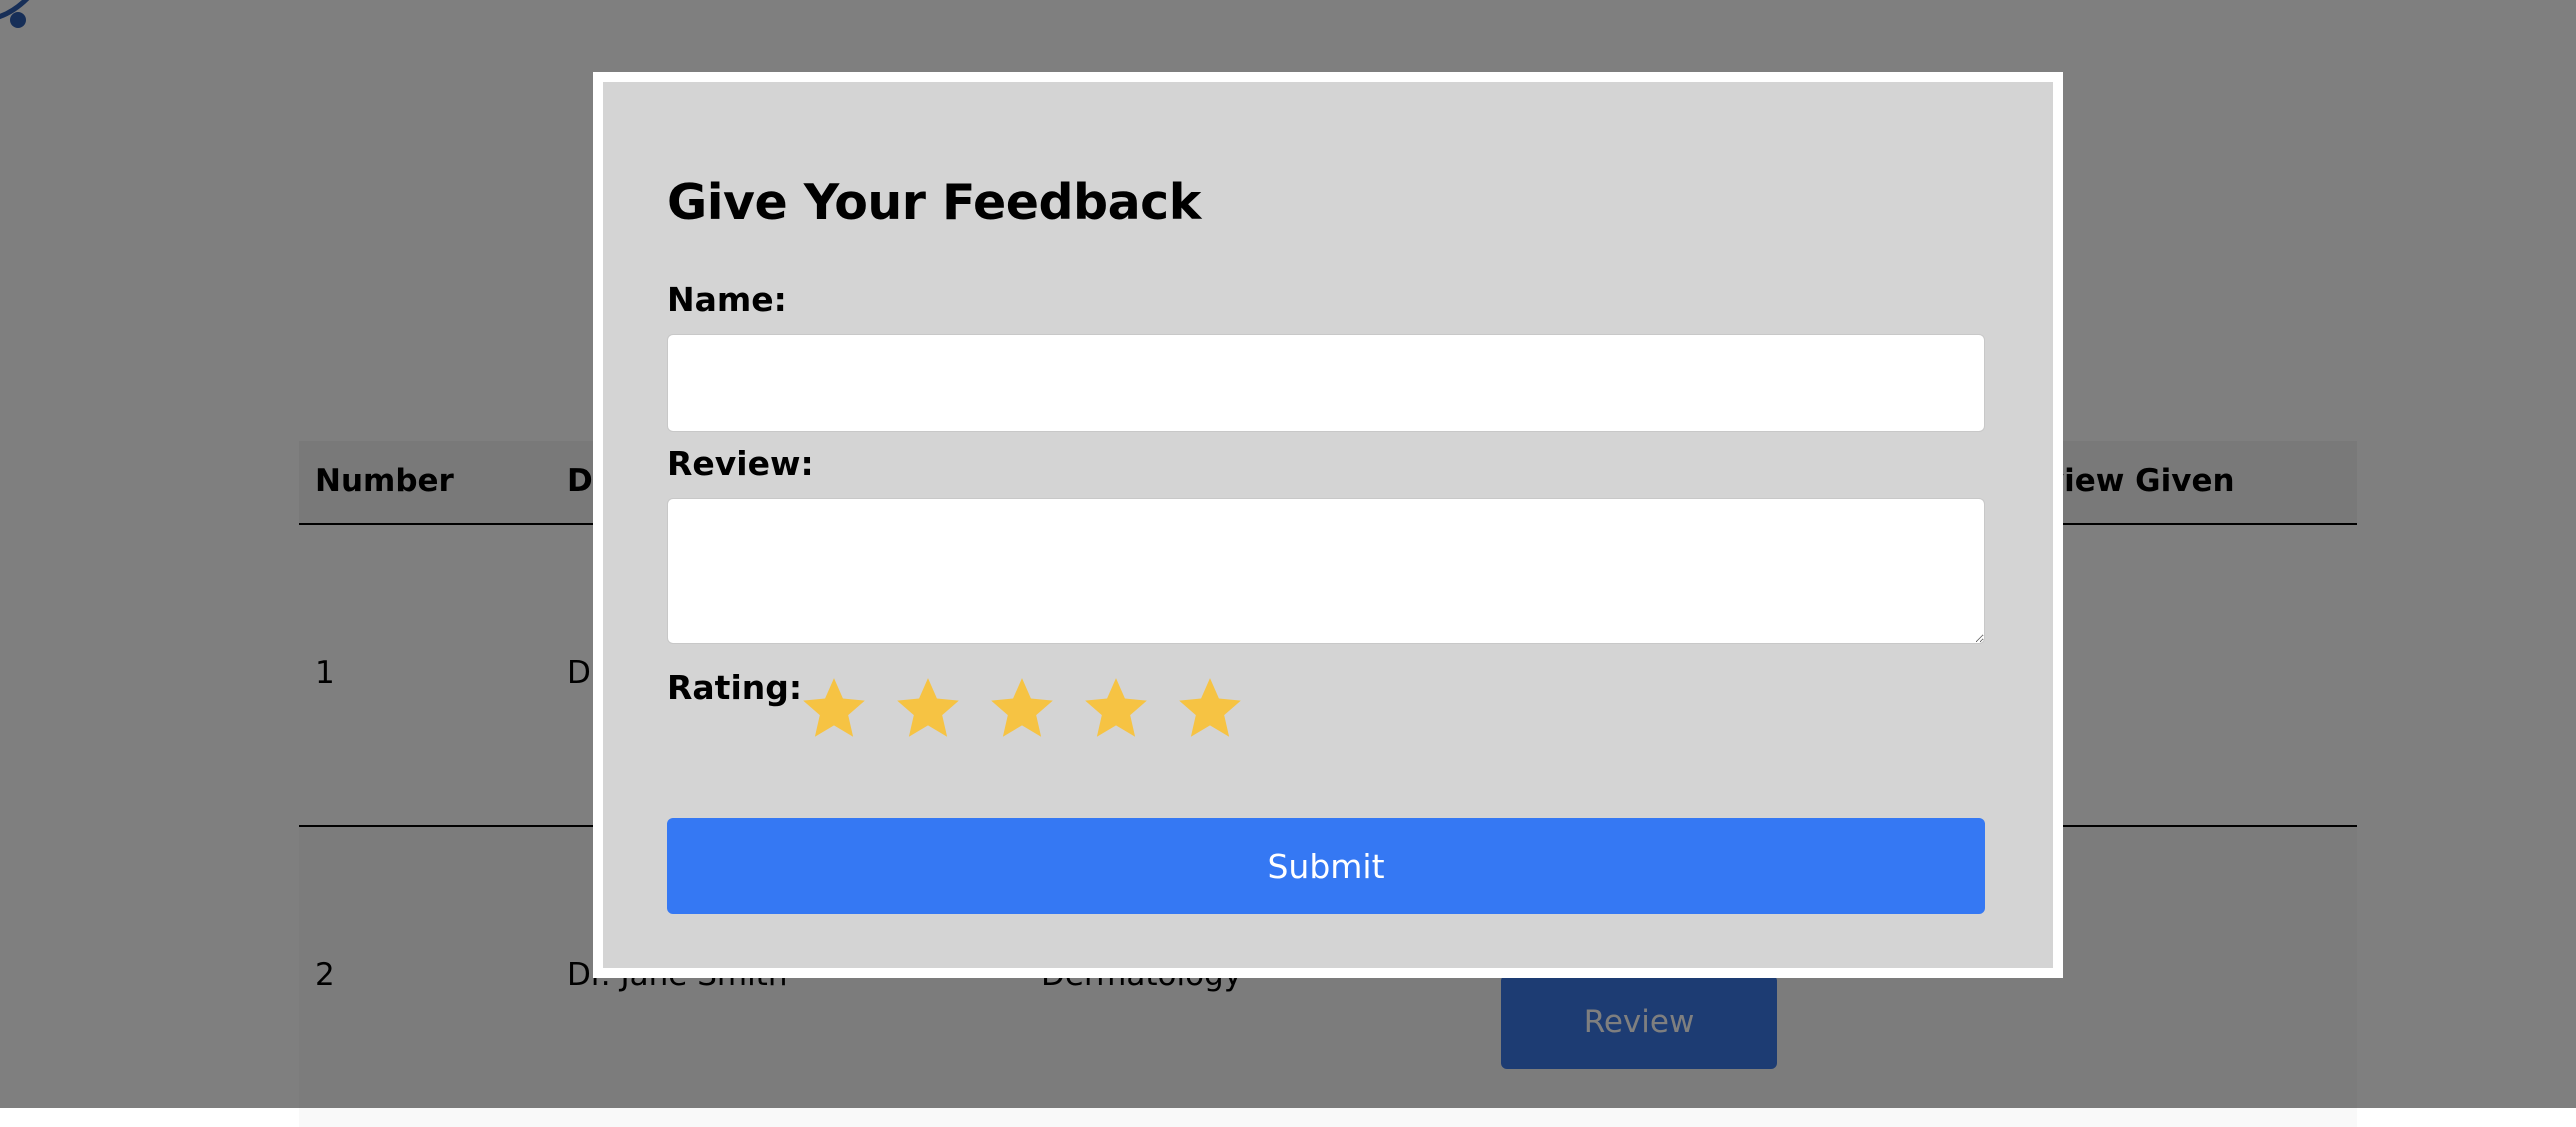  Describe the element at coordinates (740, 463) in the screenshot. I see `review-label: Review:` at that location.